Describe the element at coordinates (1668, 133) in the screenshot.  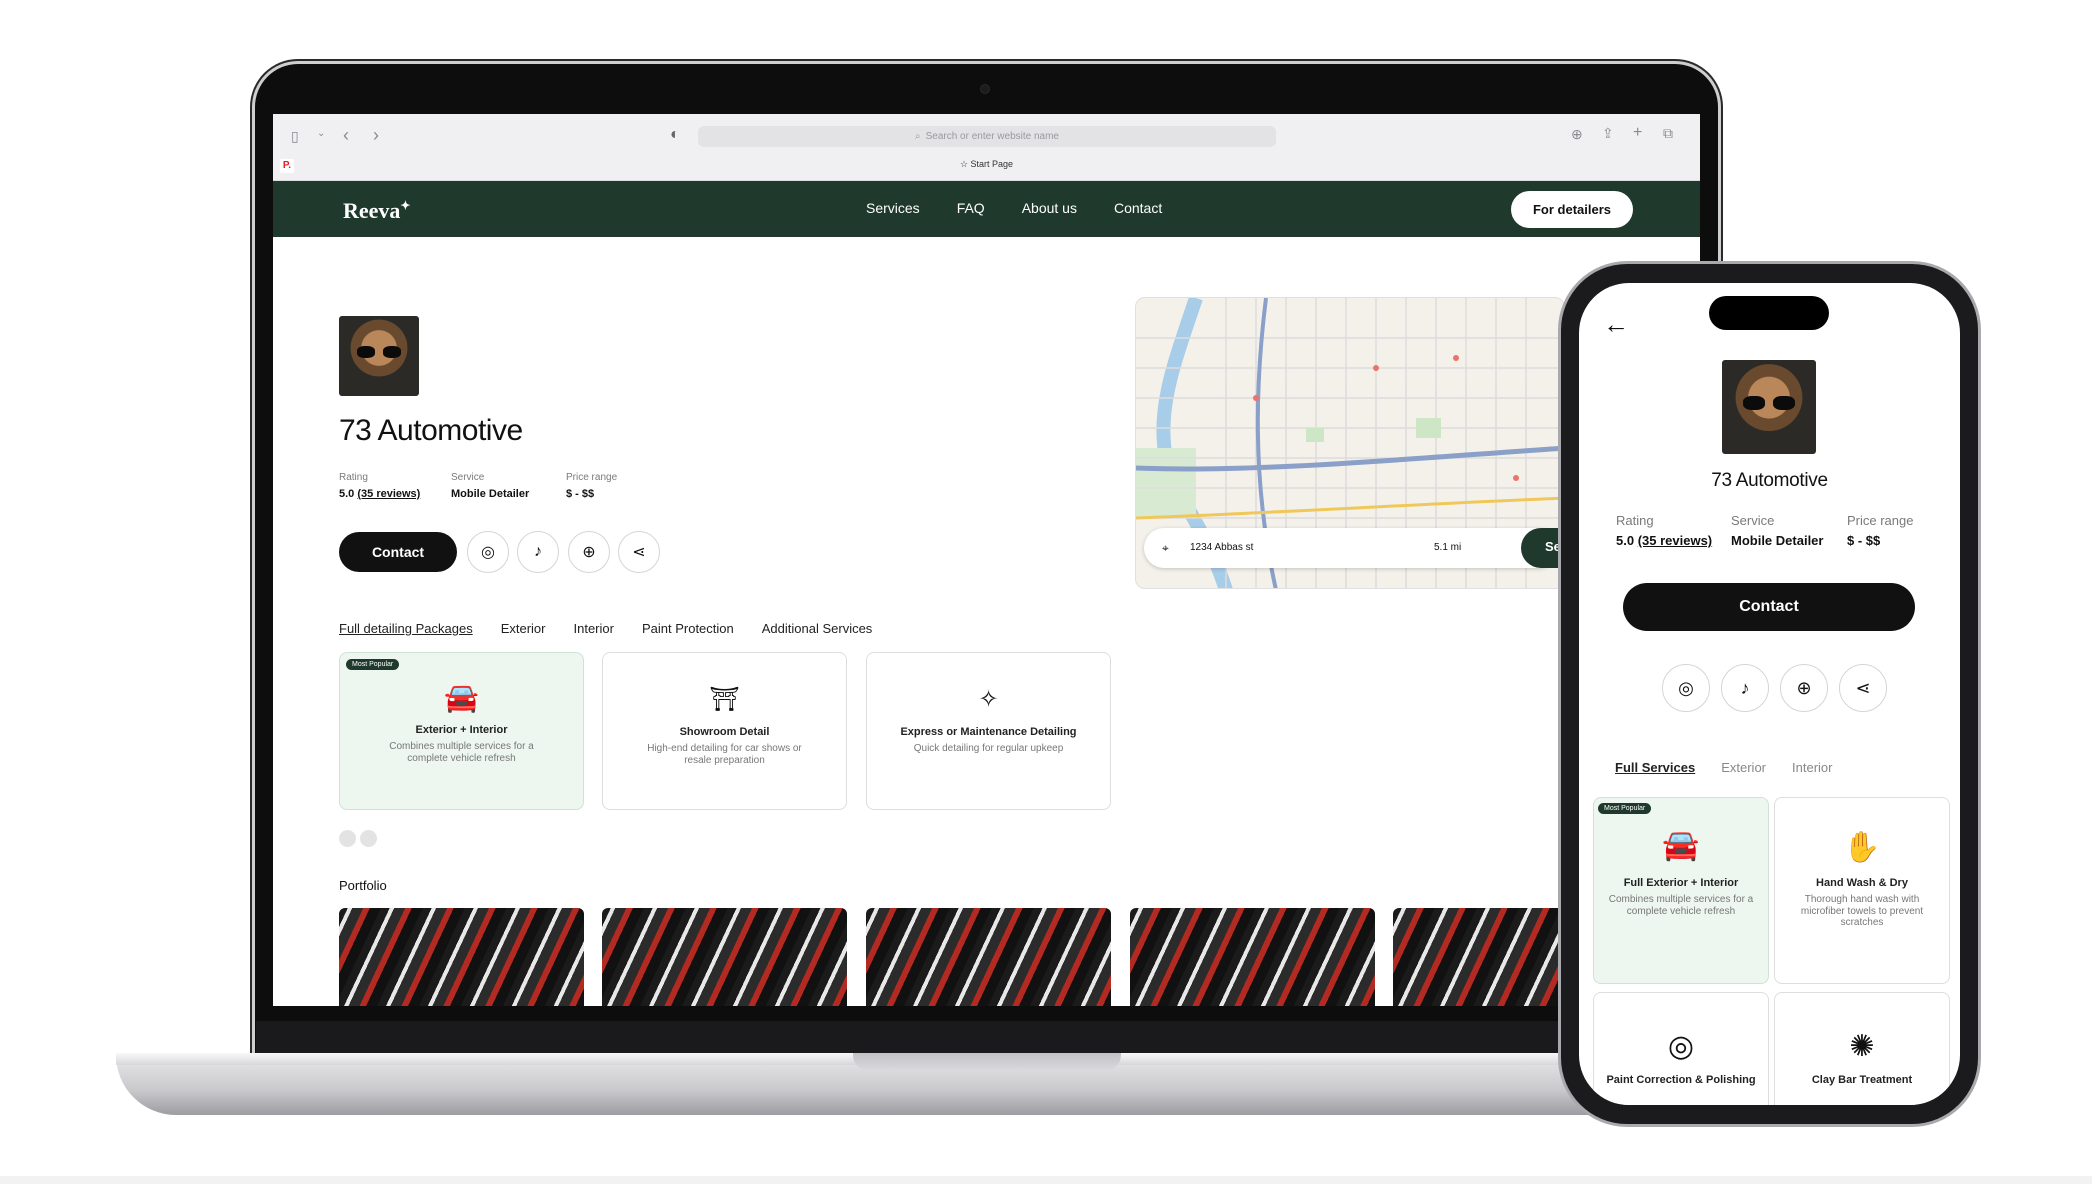
I see `tabs-overview-icon: ⧉` at that location.